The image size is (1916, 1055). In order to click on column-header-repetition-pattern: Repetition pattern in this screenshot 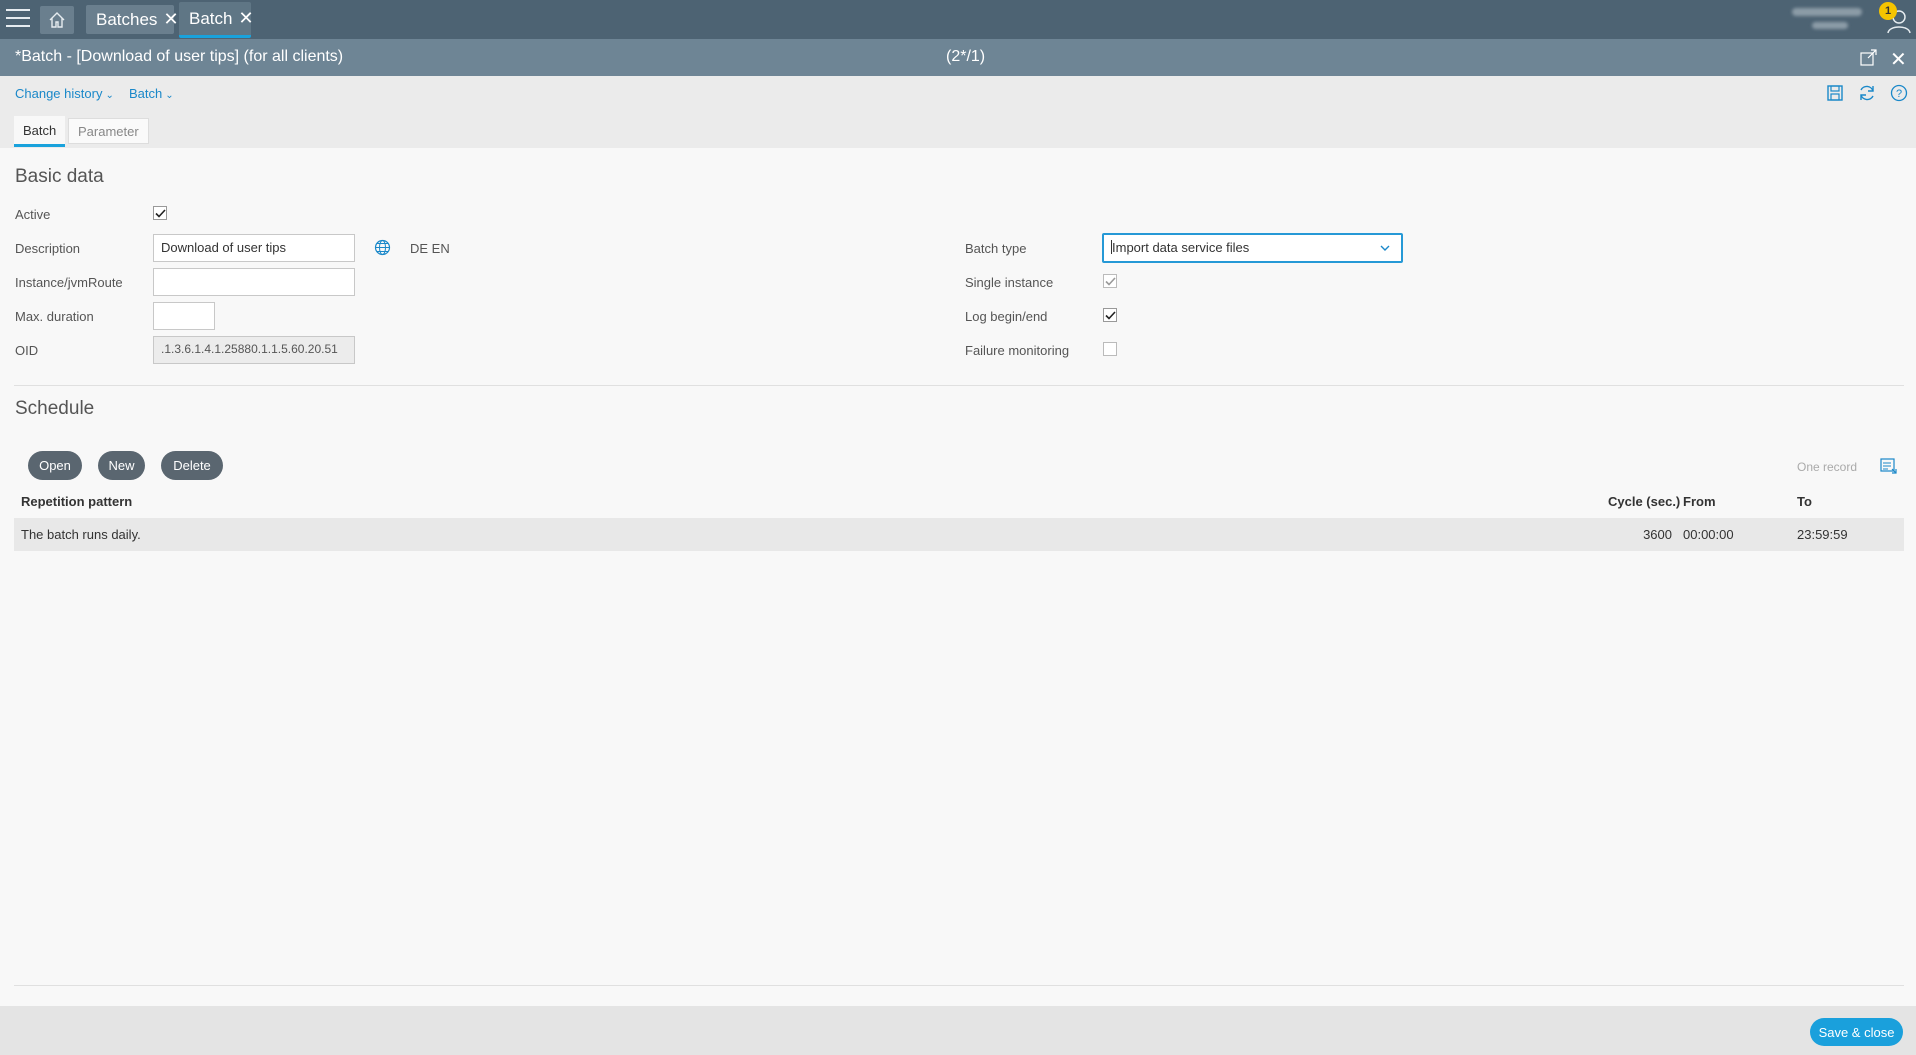, I will do `click(76, 501)`.